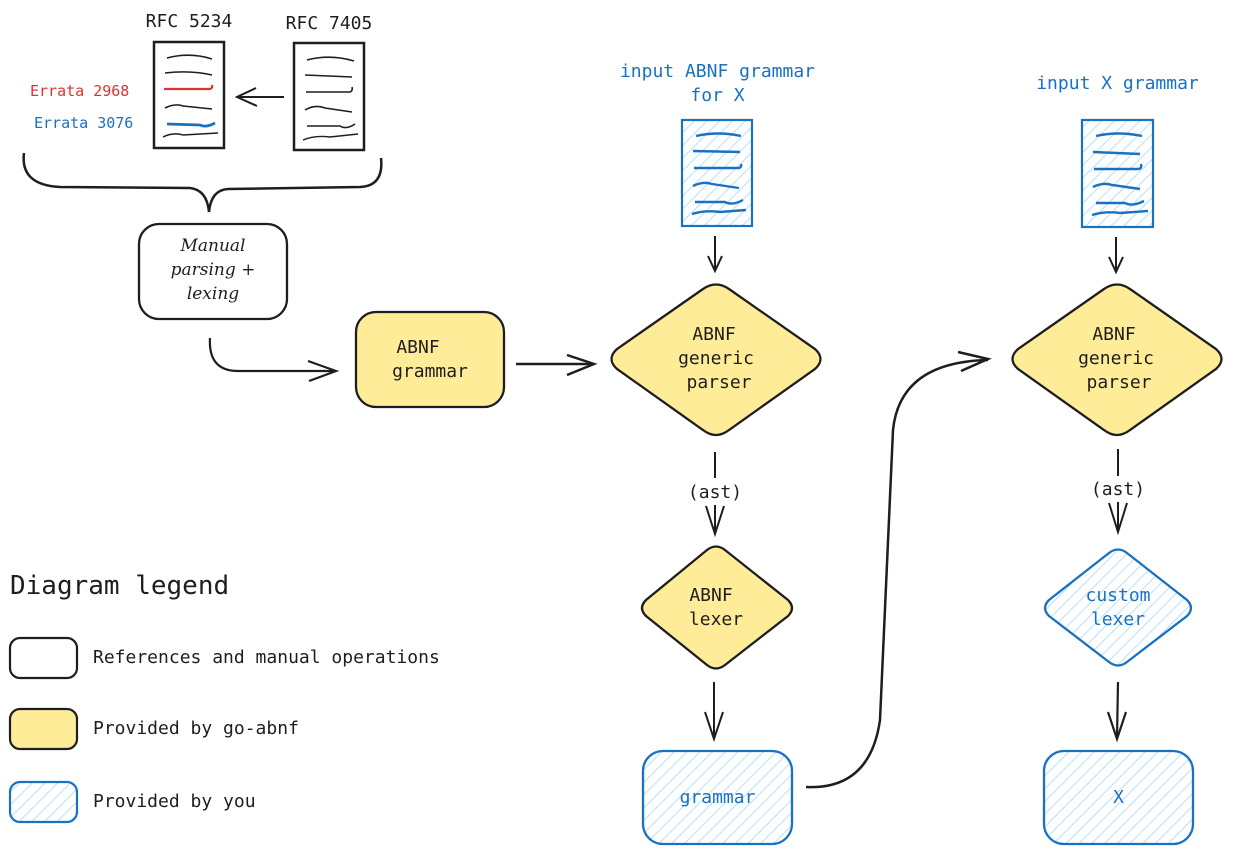 The image size is (1241, 856). Describe the element at coordinates (1117, 173) in the screenshot. I see `input-x-grammar-document-icon` at that location.